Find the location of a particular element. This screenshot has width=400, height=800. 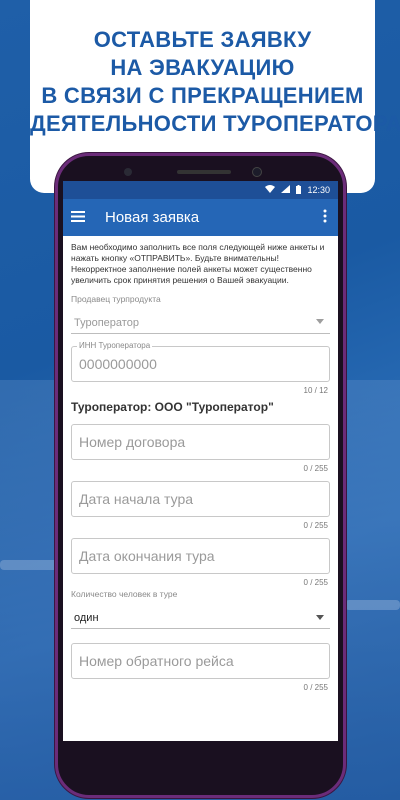

people-count-select: один is located at coordinates (200, 618).